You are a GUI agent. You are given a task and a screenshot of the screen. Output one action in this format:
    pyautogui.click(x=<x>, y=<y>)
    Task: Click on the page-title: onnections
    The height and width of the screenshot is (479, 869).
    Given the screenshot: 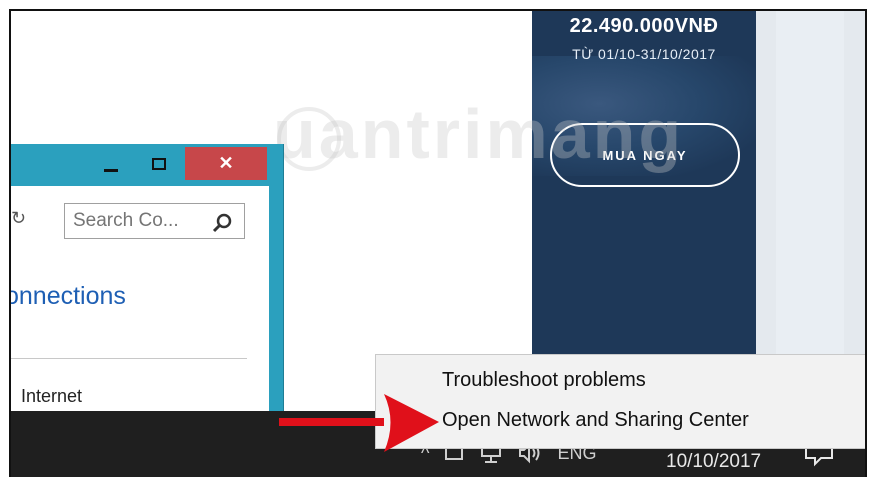 What is the action you would take?
    pyautogui.click(x=67, y=296)
    